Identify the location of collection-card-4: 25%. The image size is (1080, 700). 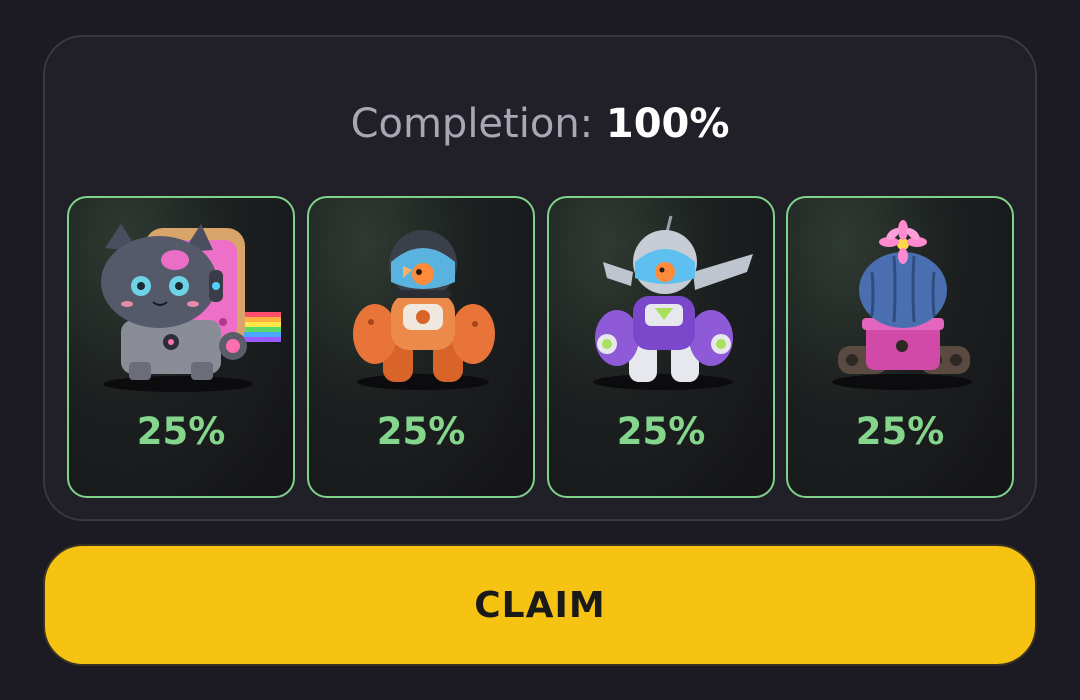
(900, 347).